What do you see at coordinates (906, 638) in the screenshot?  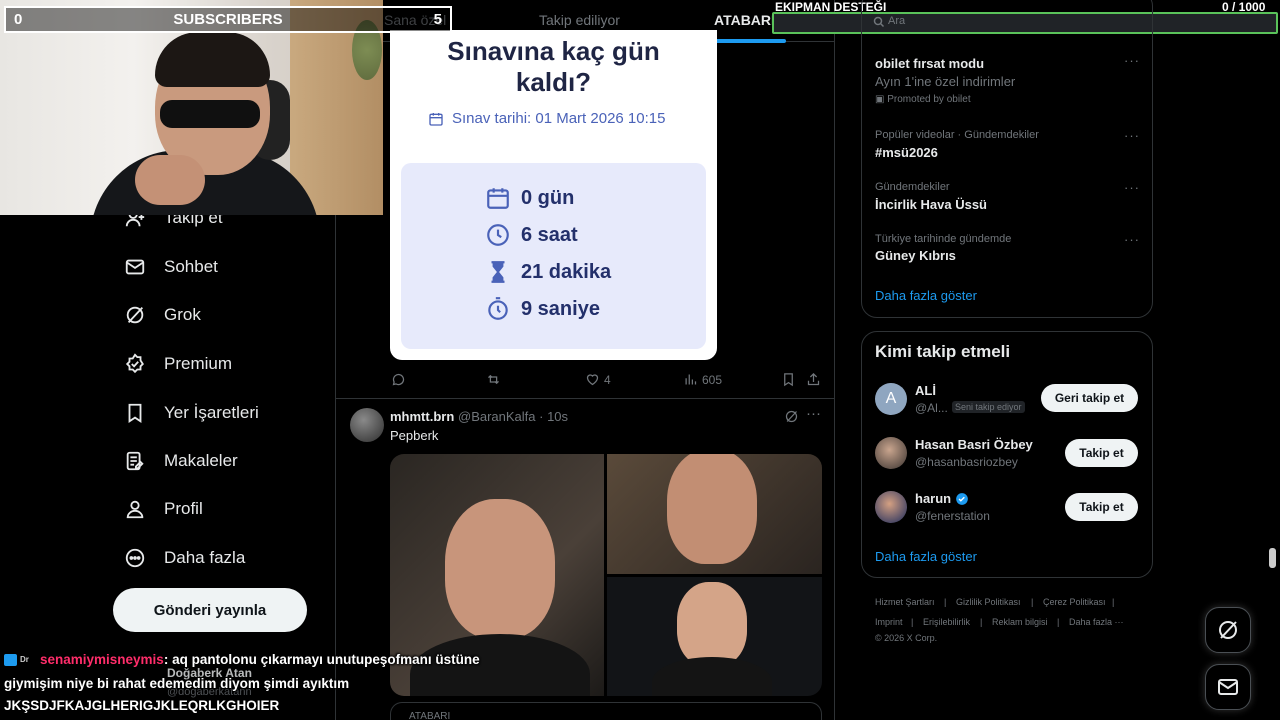 I see `footer-copyright: © 2026 X Corp.` at bounding box center [906, 638].